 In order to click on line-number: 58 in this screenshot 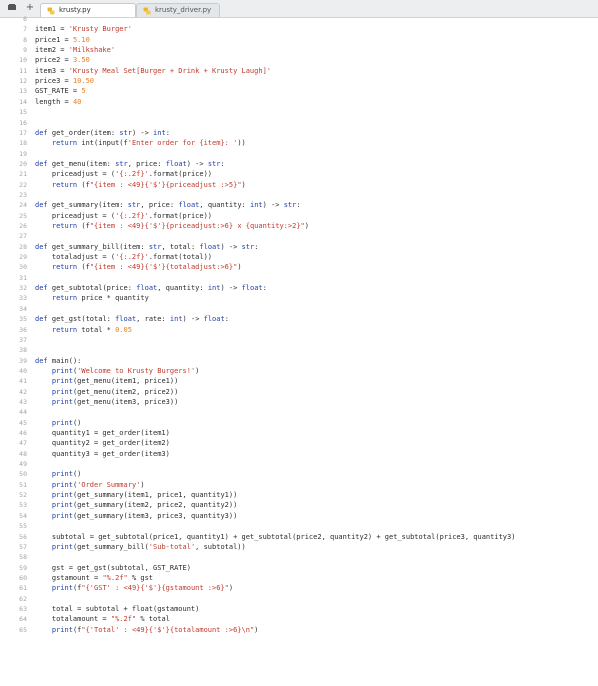, I will do `click(23, 557)`.